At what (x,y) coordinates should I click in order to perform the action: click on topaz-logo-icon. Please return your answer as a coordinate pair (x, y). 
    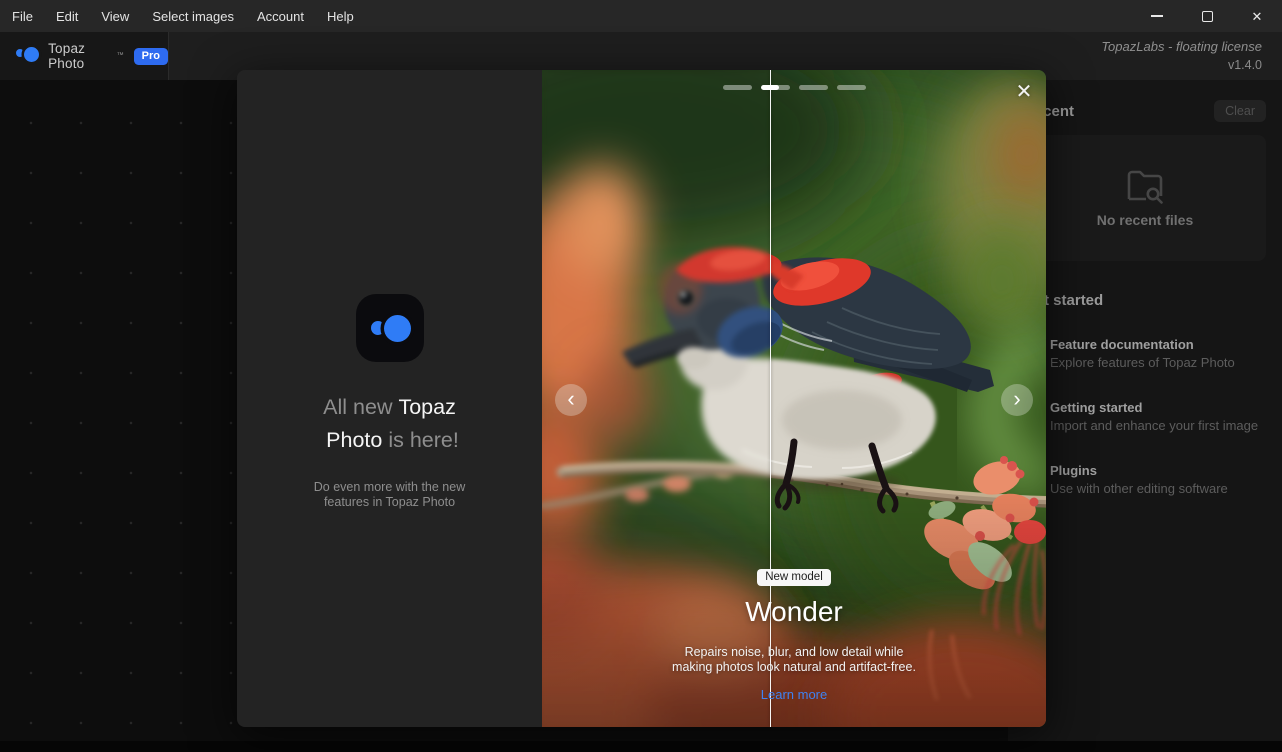
    Looking at the image, I should click on (27, 56).